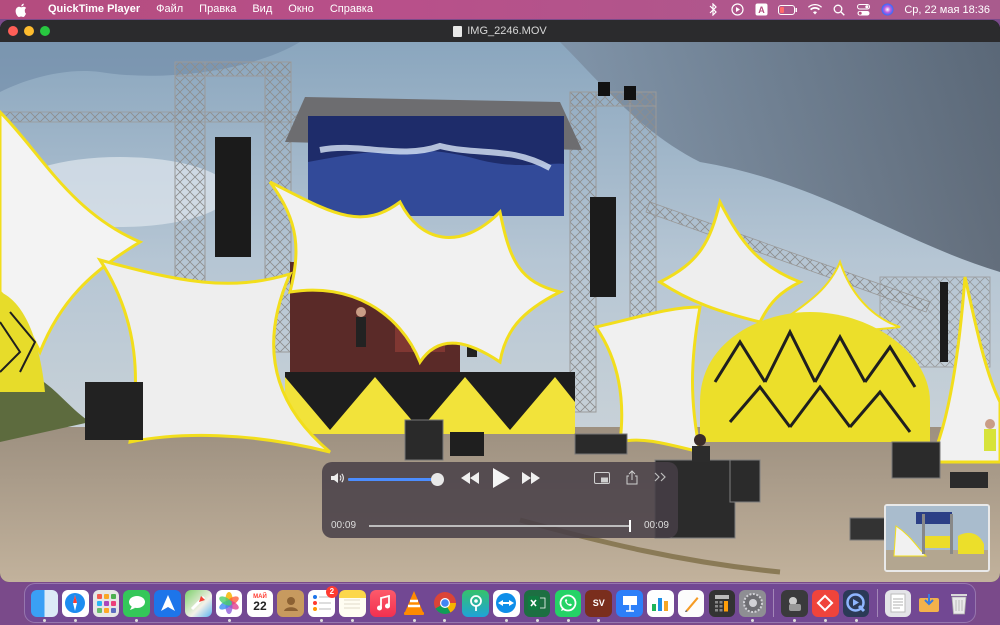 This screenshot has height=625, width=1000. Describe the element at coordinates (937, 538) in the screenshot. I see `screenshot-thumbnail` at that location.